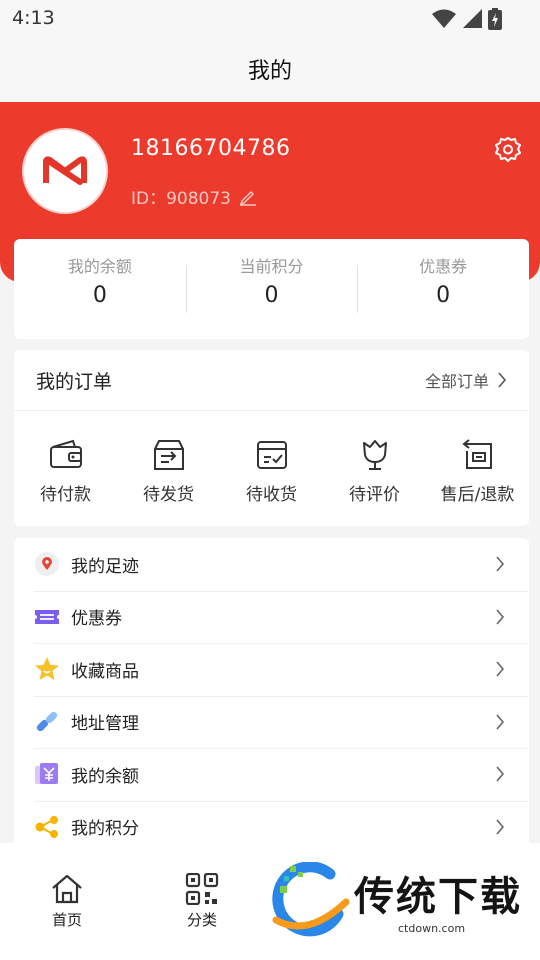 Image resolution: width=540 pixels, height=960 pixels. I want to click on menu-item-footprints: 我的足迹, so click(271, 564).